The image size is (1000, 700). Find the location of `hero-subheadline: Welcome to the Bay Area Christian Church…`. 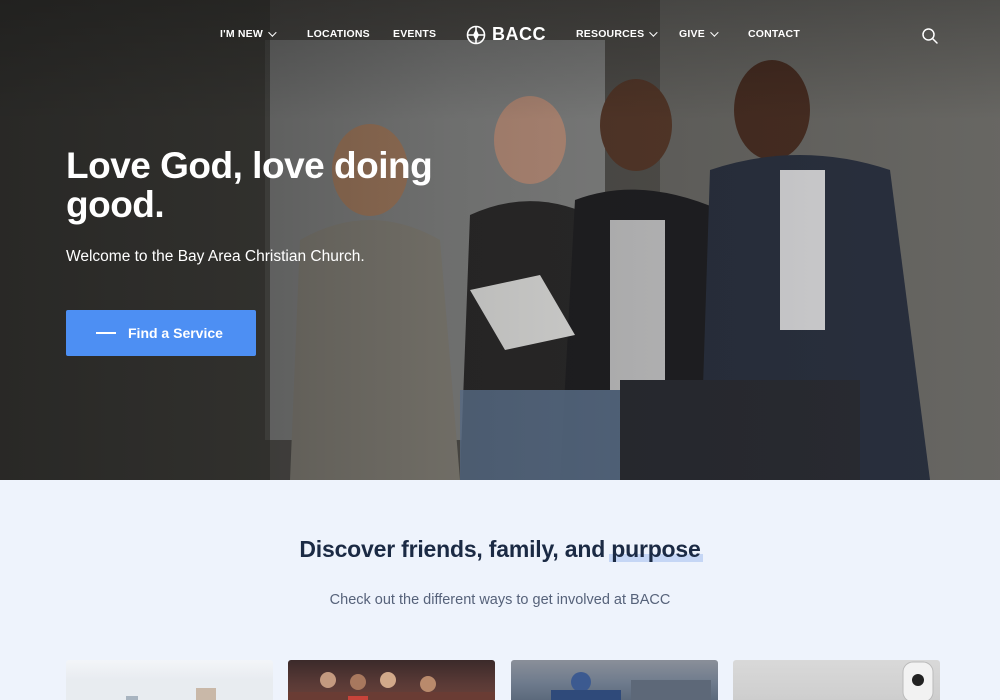

hero-subheadline: Welcome to the Bay Area Christian Church… is located at coordinates (215, 256).